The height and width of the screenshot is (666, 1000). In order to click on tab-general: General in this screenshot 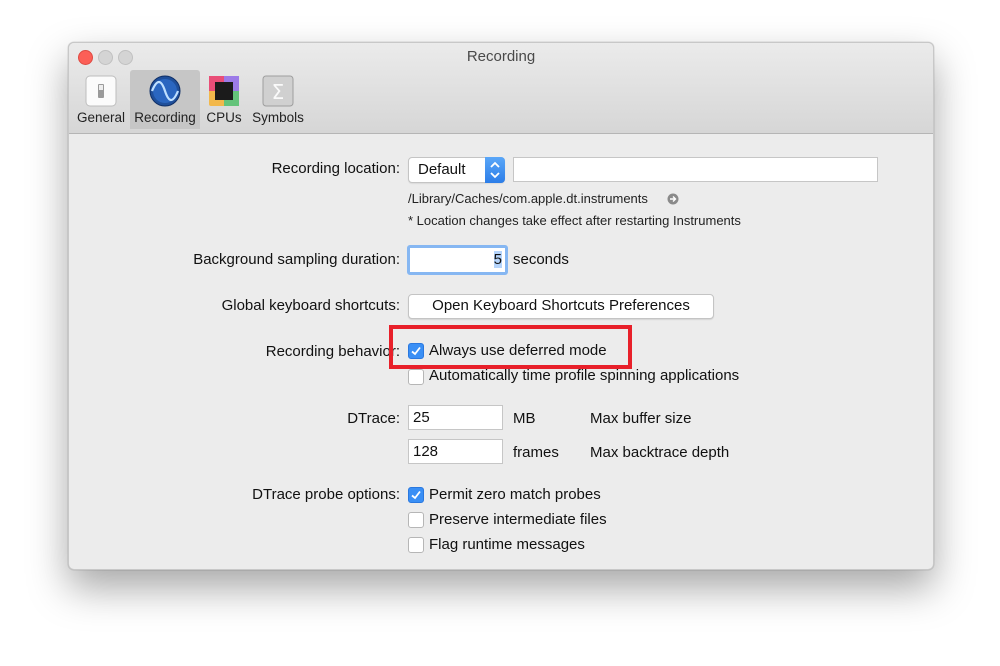, I will do `click(101, 99)`.